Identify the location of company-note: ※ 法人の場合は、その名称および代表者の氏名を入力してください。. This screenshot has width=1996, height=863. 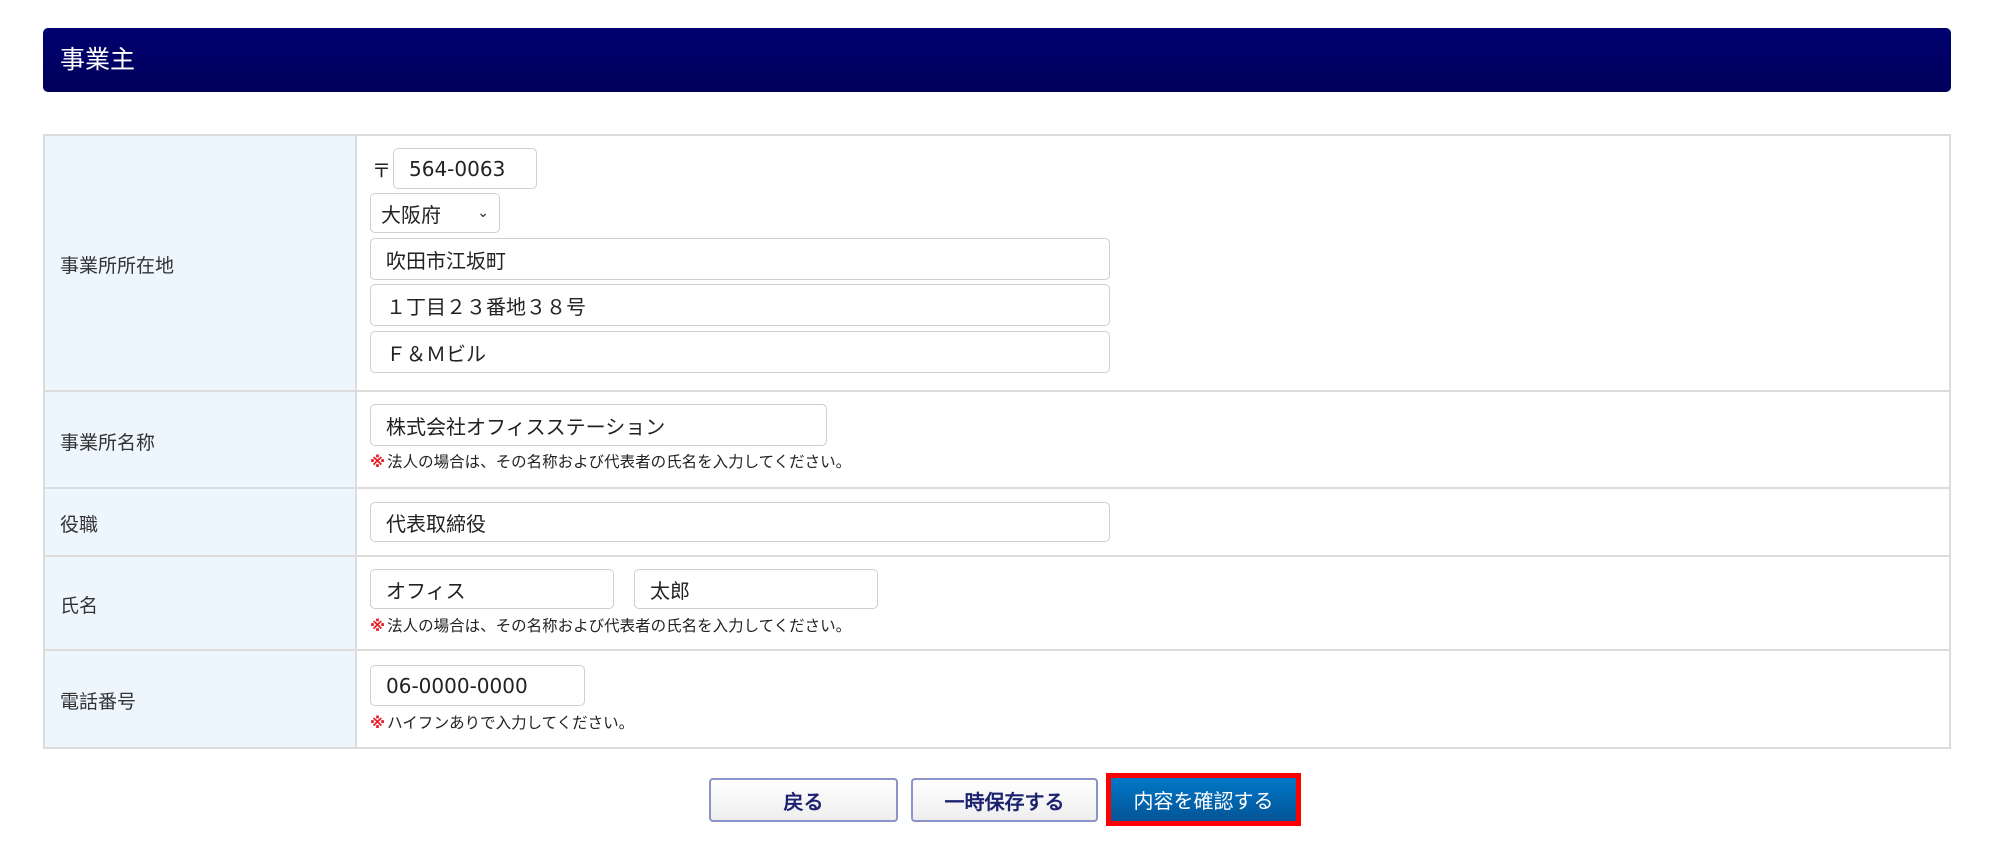
(610, 461).